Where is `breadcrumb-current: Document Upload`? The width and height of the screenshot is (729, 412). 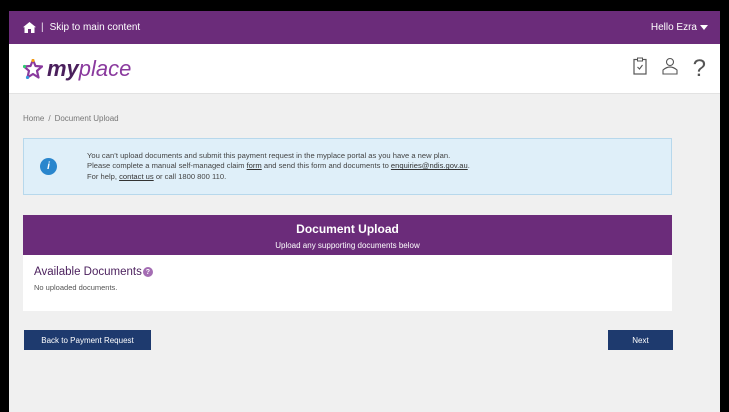 breadcrumb-current: Document Upload is located at coordinates (86, 118).